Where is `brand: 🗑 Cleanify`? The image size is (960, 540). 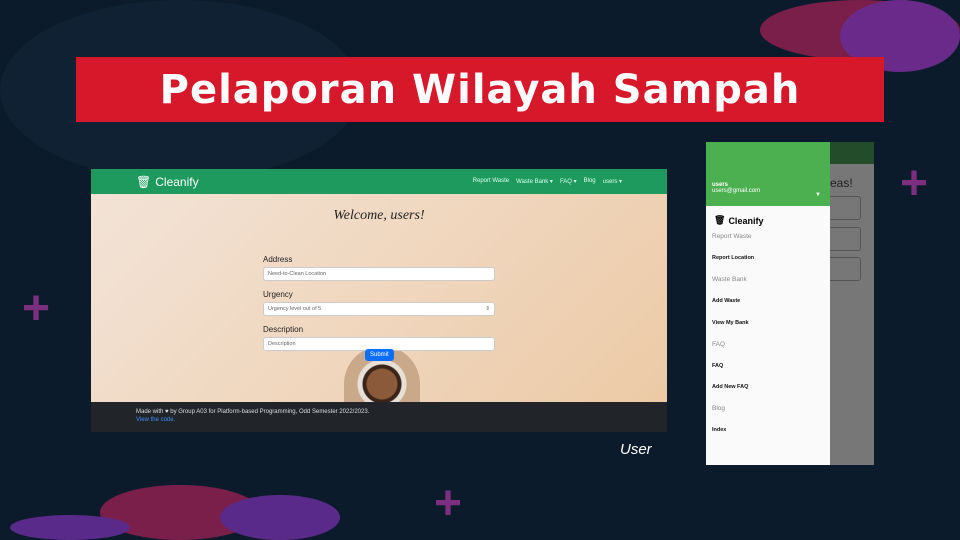 brand: 🗑 Cleanify is located at coordinates (167, 182).